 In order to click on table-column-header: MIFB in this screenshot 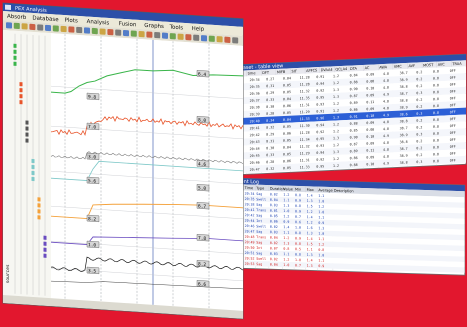, I will do `click(281, 72)`.